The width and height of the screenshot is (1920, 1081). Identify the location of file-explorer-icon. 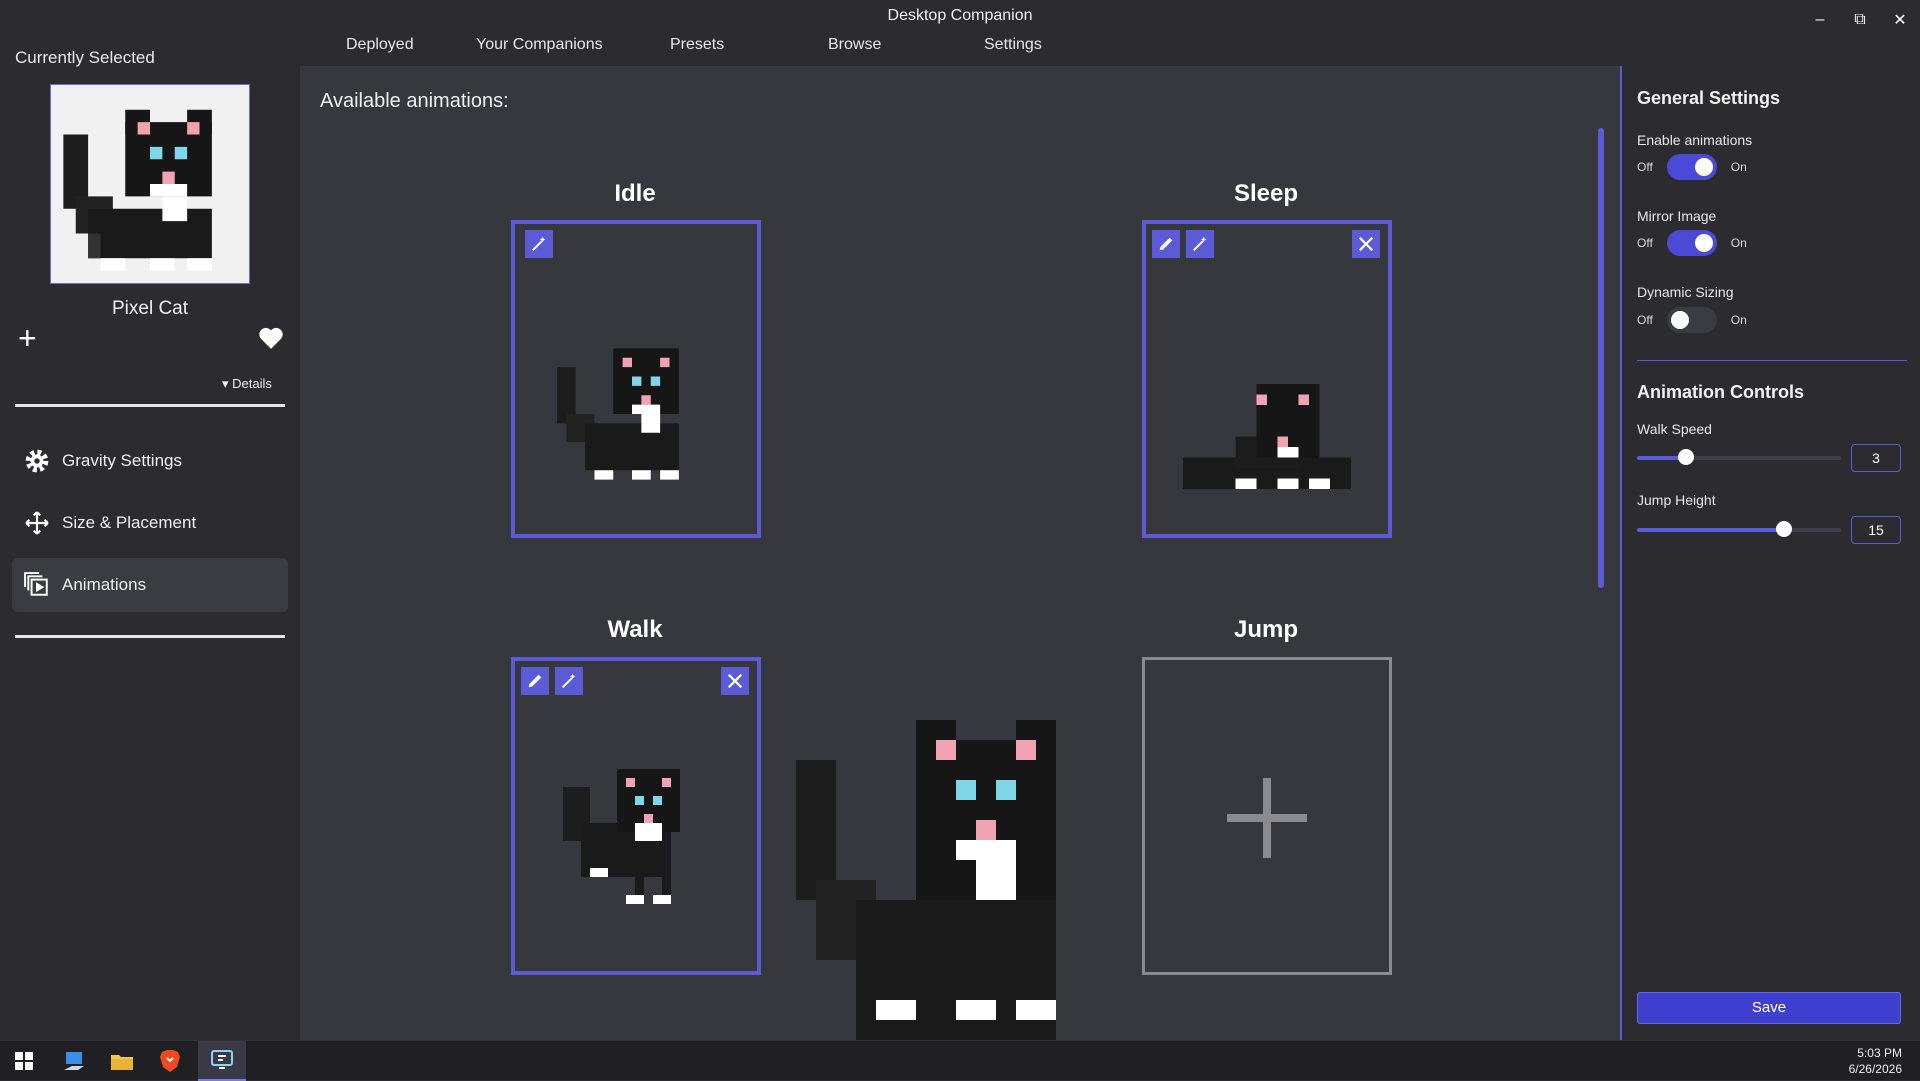
(122, 1061).